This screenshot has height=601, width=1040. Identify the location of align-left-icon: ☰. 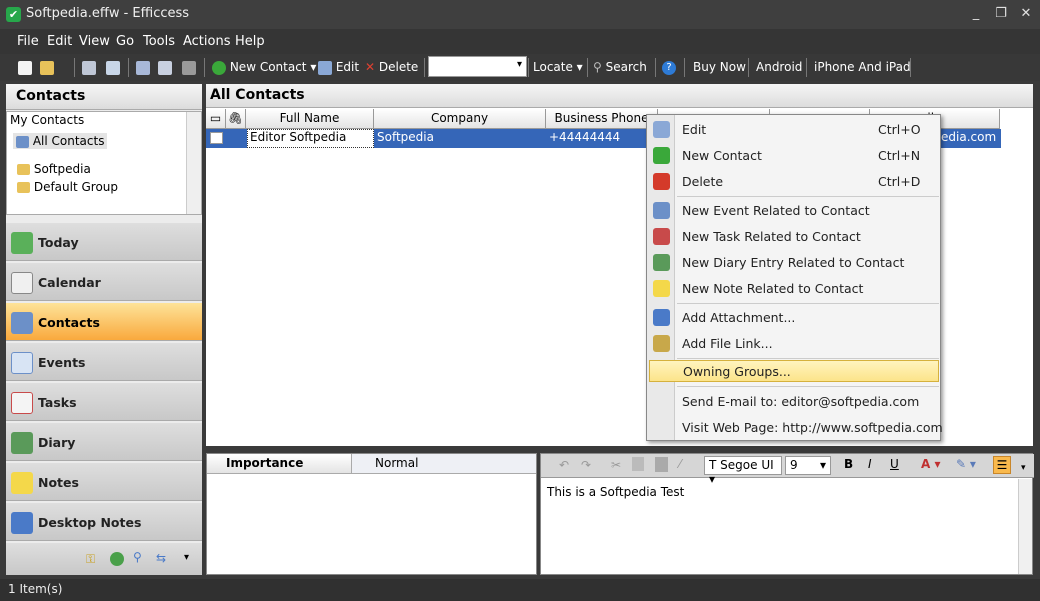
(1002, 465).